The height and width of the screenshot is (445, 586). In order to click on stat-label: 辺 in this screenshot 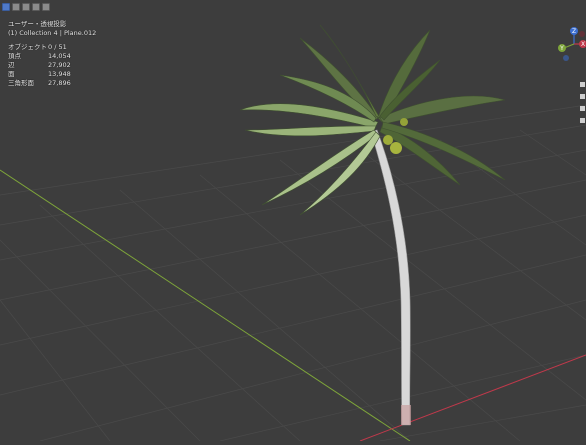, I will do `click(11, 65)`.